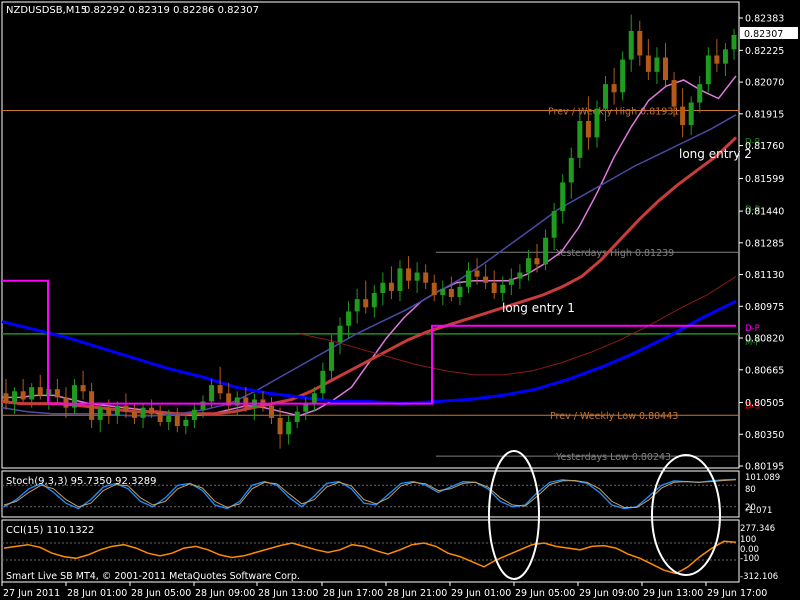 This screenshot has height=600, width=800. What do you see at coordinates (161, 593) in the screenshot?
I see `time-tick-label: 28 Jun 05:00` at bounding box center [161, 593].